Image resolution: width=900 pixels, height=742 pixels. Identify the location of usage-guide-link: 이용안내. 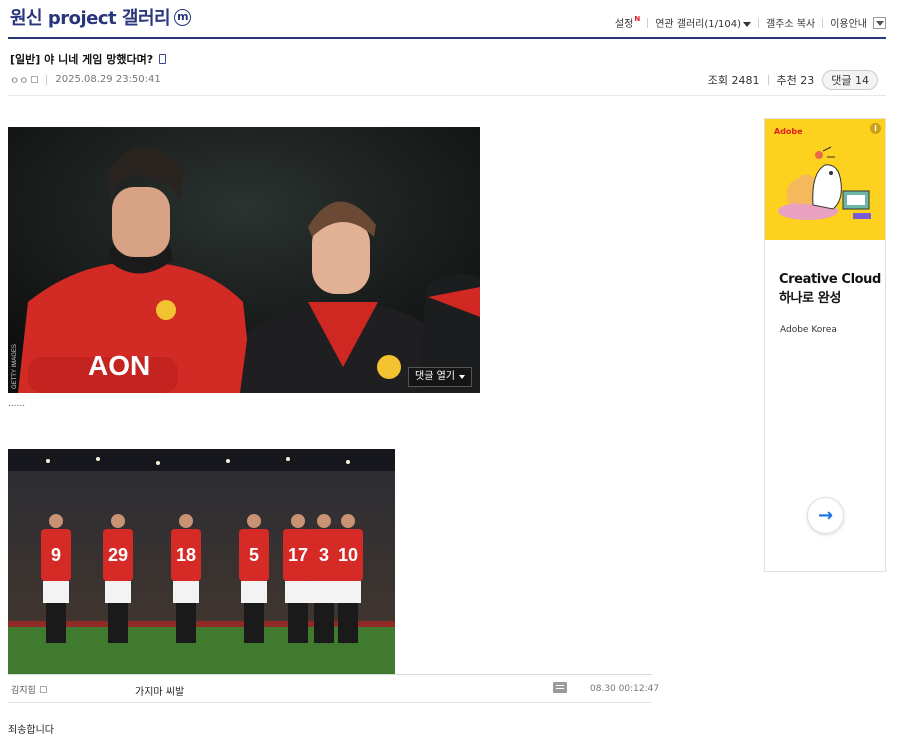
(848, 22).